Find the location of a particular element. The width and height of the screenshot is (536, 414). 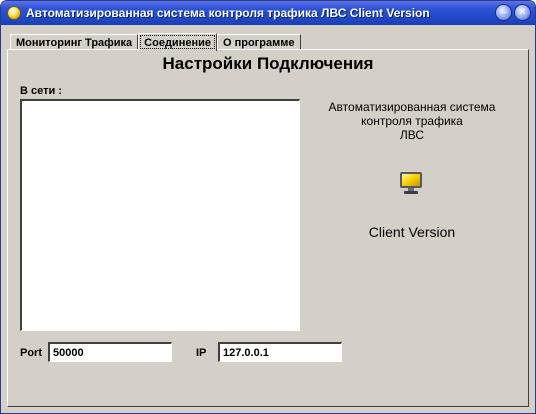

page-title: Настройки Подключения is located at coordinates (268, 63).